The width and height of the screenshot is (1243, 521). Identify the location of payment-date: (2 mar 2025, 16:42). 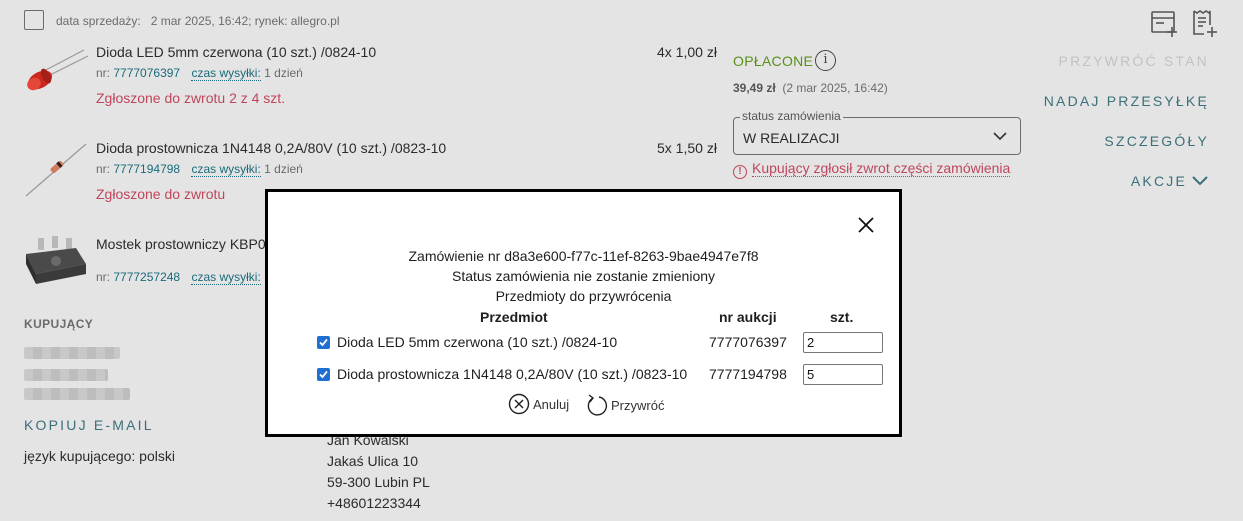
(835, 88).